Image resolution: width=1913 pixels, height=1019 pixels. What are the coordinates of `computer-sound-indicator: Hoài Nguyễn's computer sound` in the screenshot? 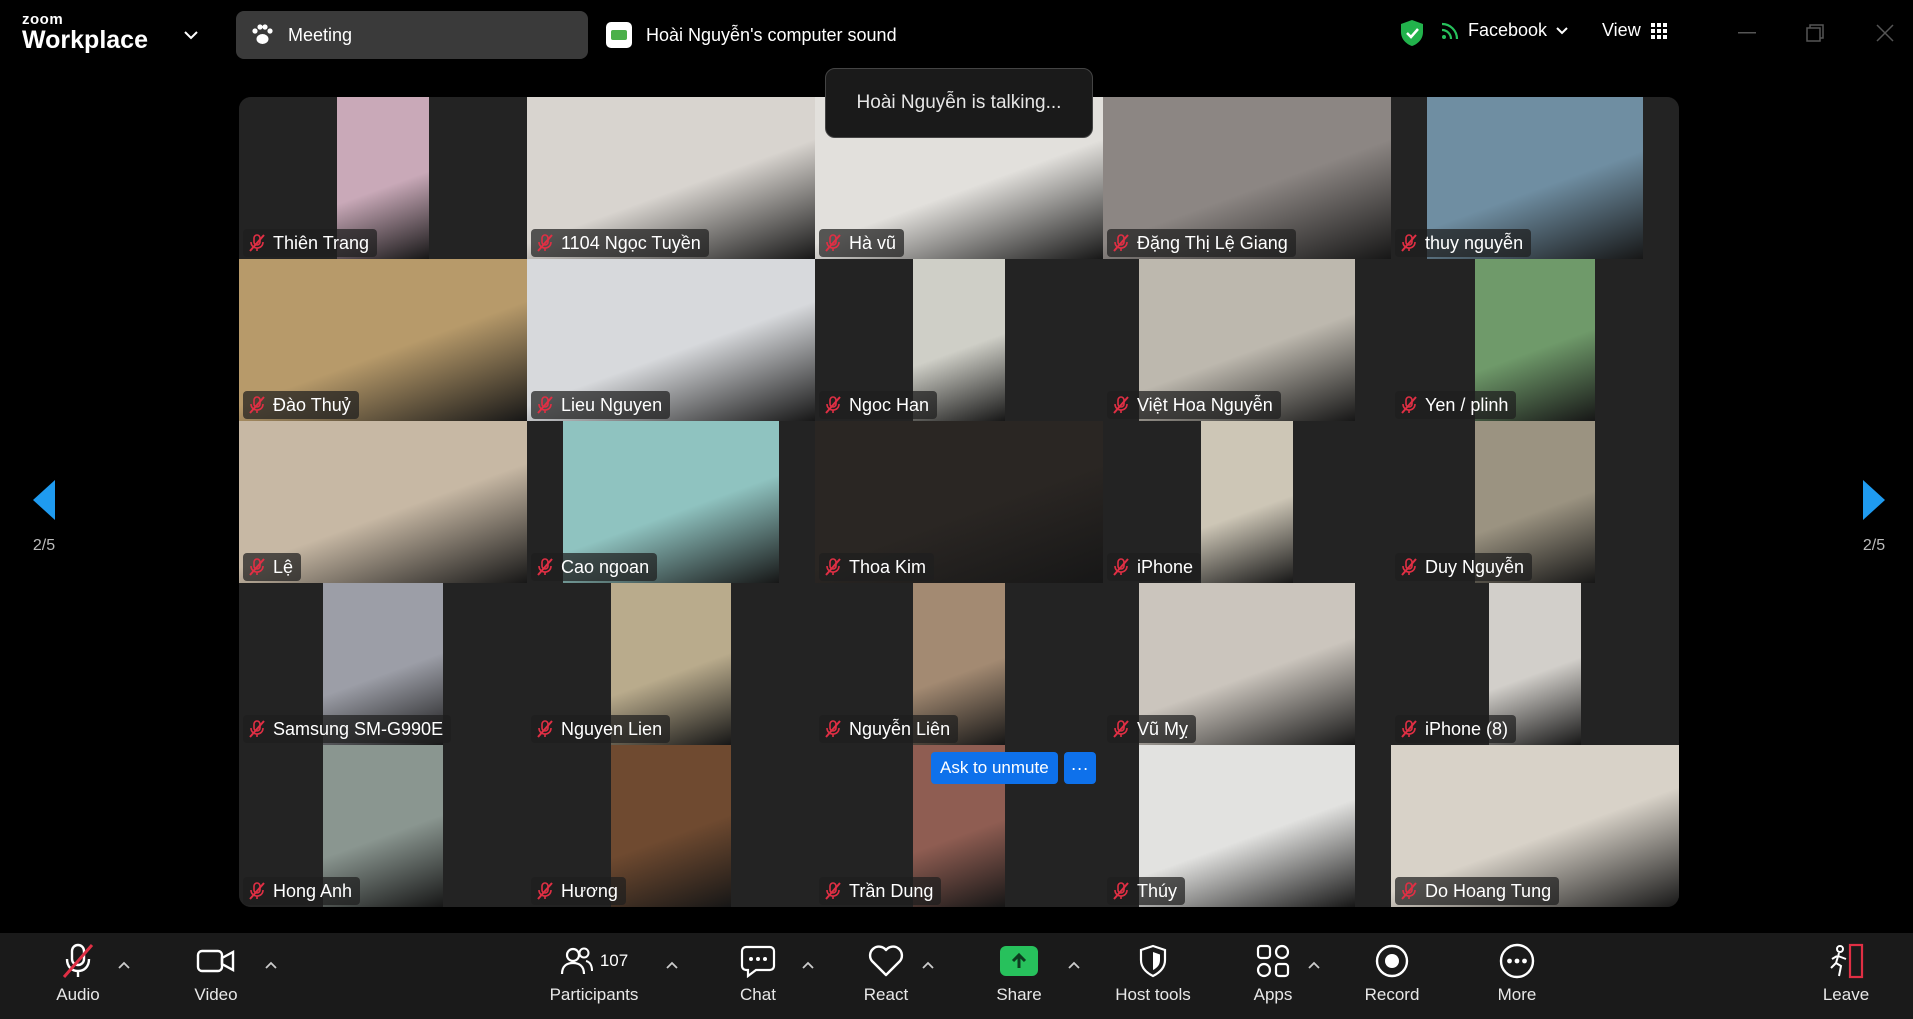 It's located at (751, 35).